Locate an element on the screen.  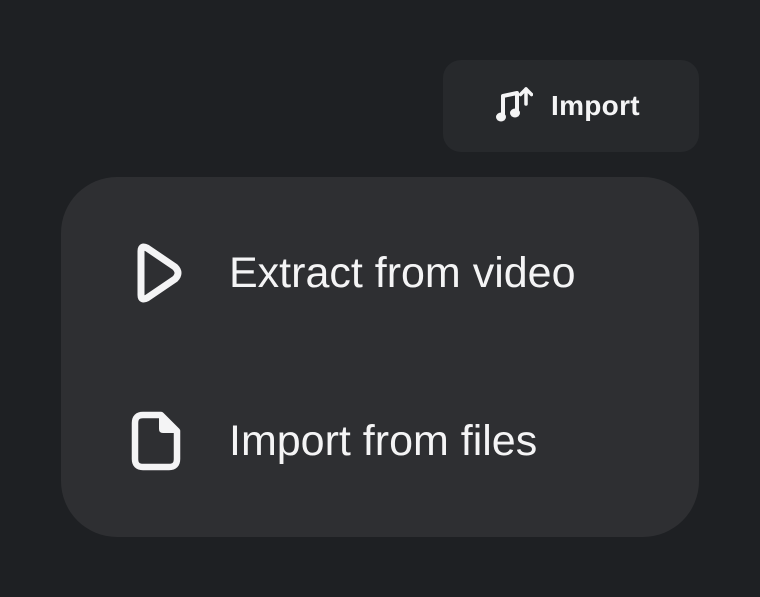
menu-item-label: Extract from video is located at coordinates (402, 272).